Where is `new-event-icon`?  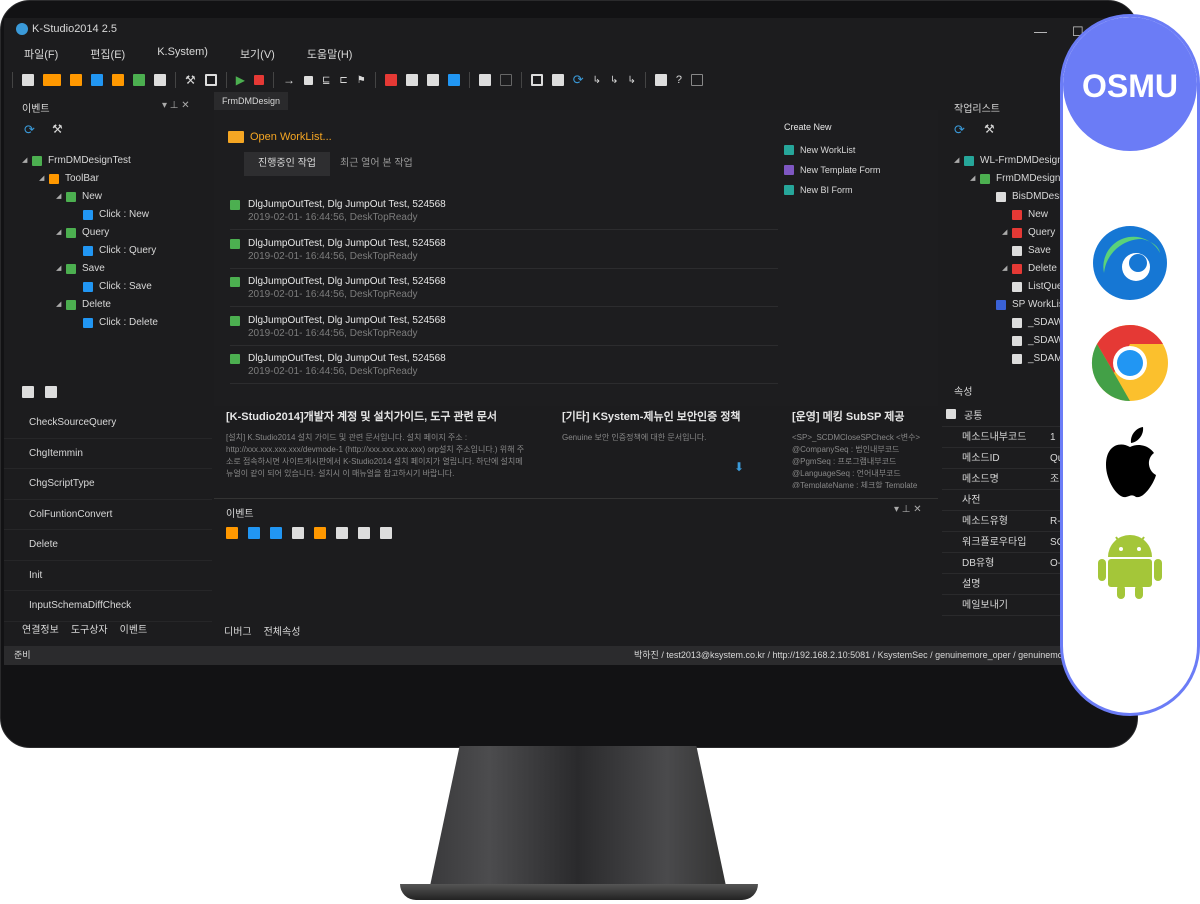
new-event-icon is located at coordinates (28, 392).